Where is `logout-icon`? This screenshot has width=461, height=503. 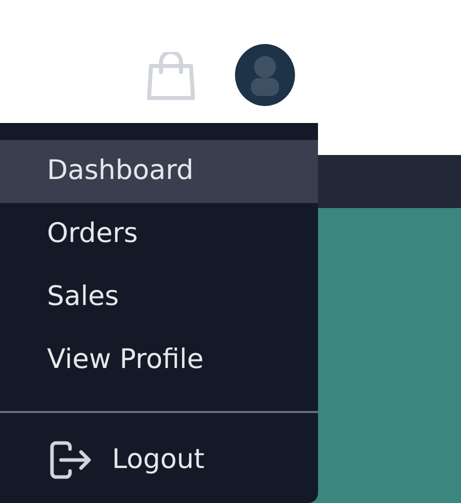 logout-icon is located at coordinates (71, 460).